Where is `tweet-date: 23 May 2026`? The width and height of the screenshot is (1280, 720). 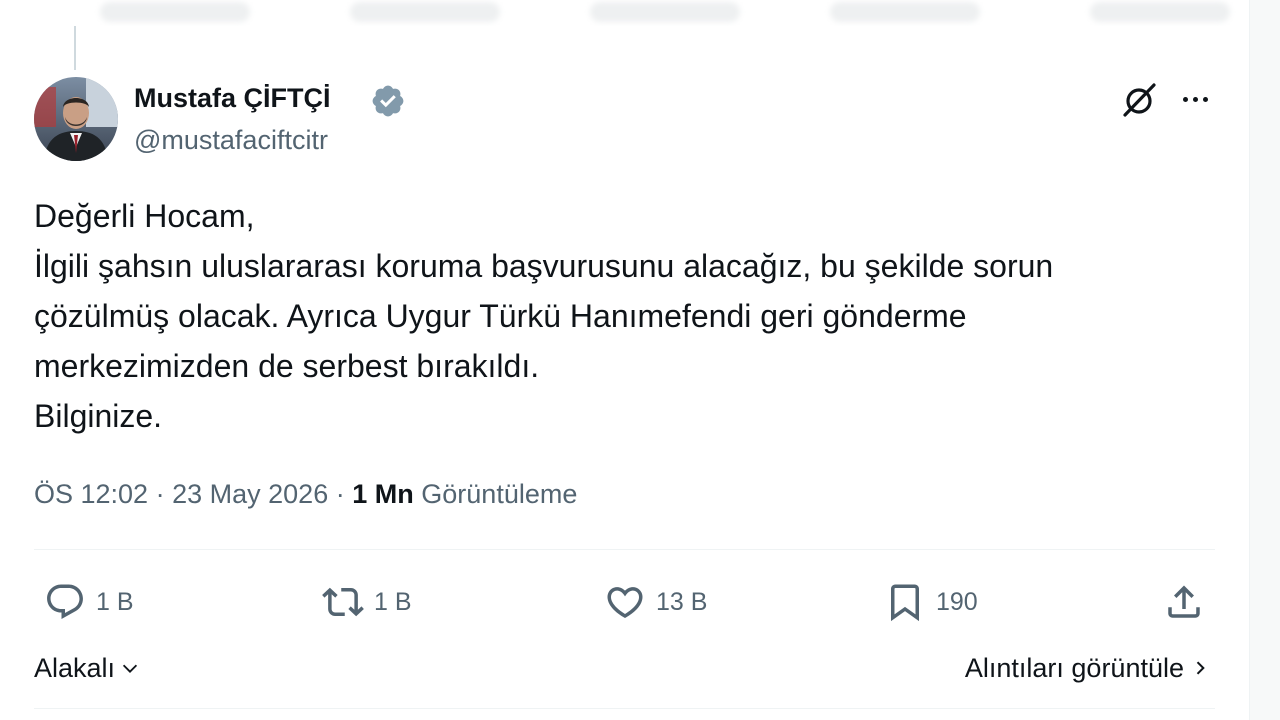
tweet-date: 23 May 2026 is located at coordinates (250, 494).